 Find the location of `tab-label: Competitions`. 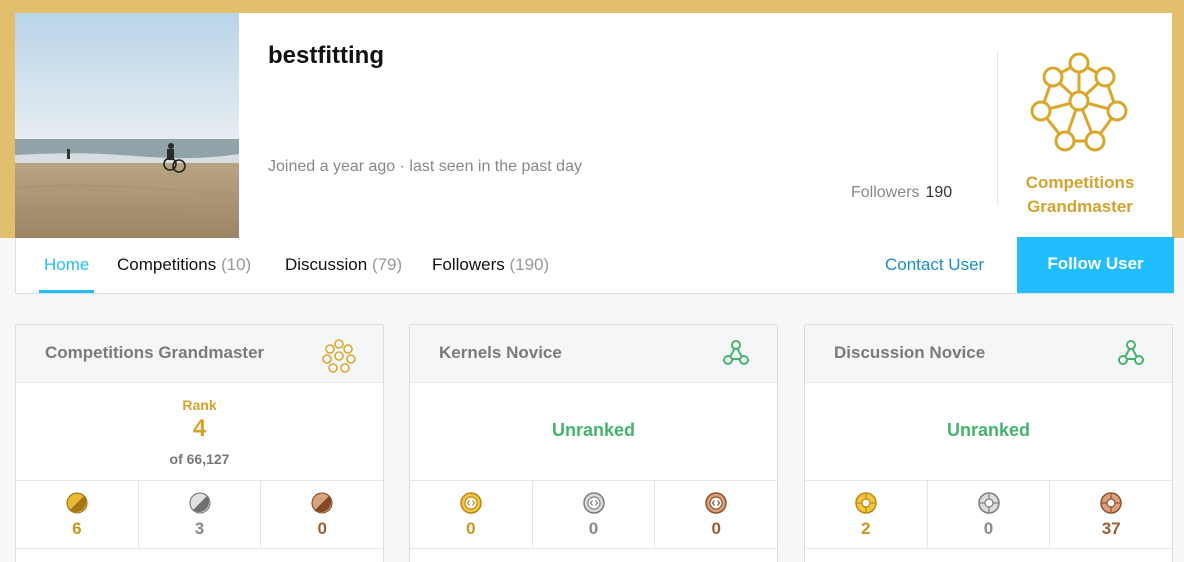

tab-label: Competitions is located at coordinates (167, 264).